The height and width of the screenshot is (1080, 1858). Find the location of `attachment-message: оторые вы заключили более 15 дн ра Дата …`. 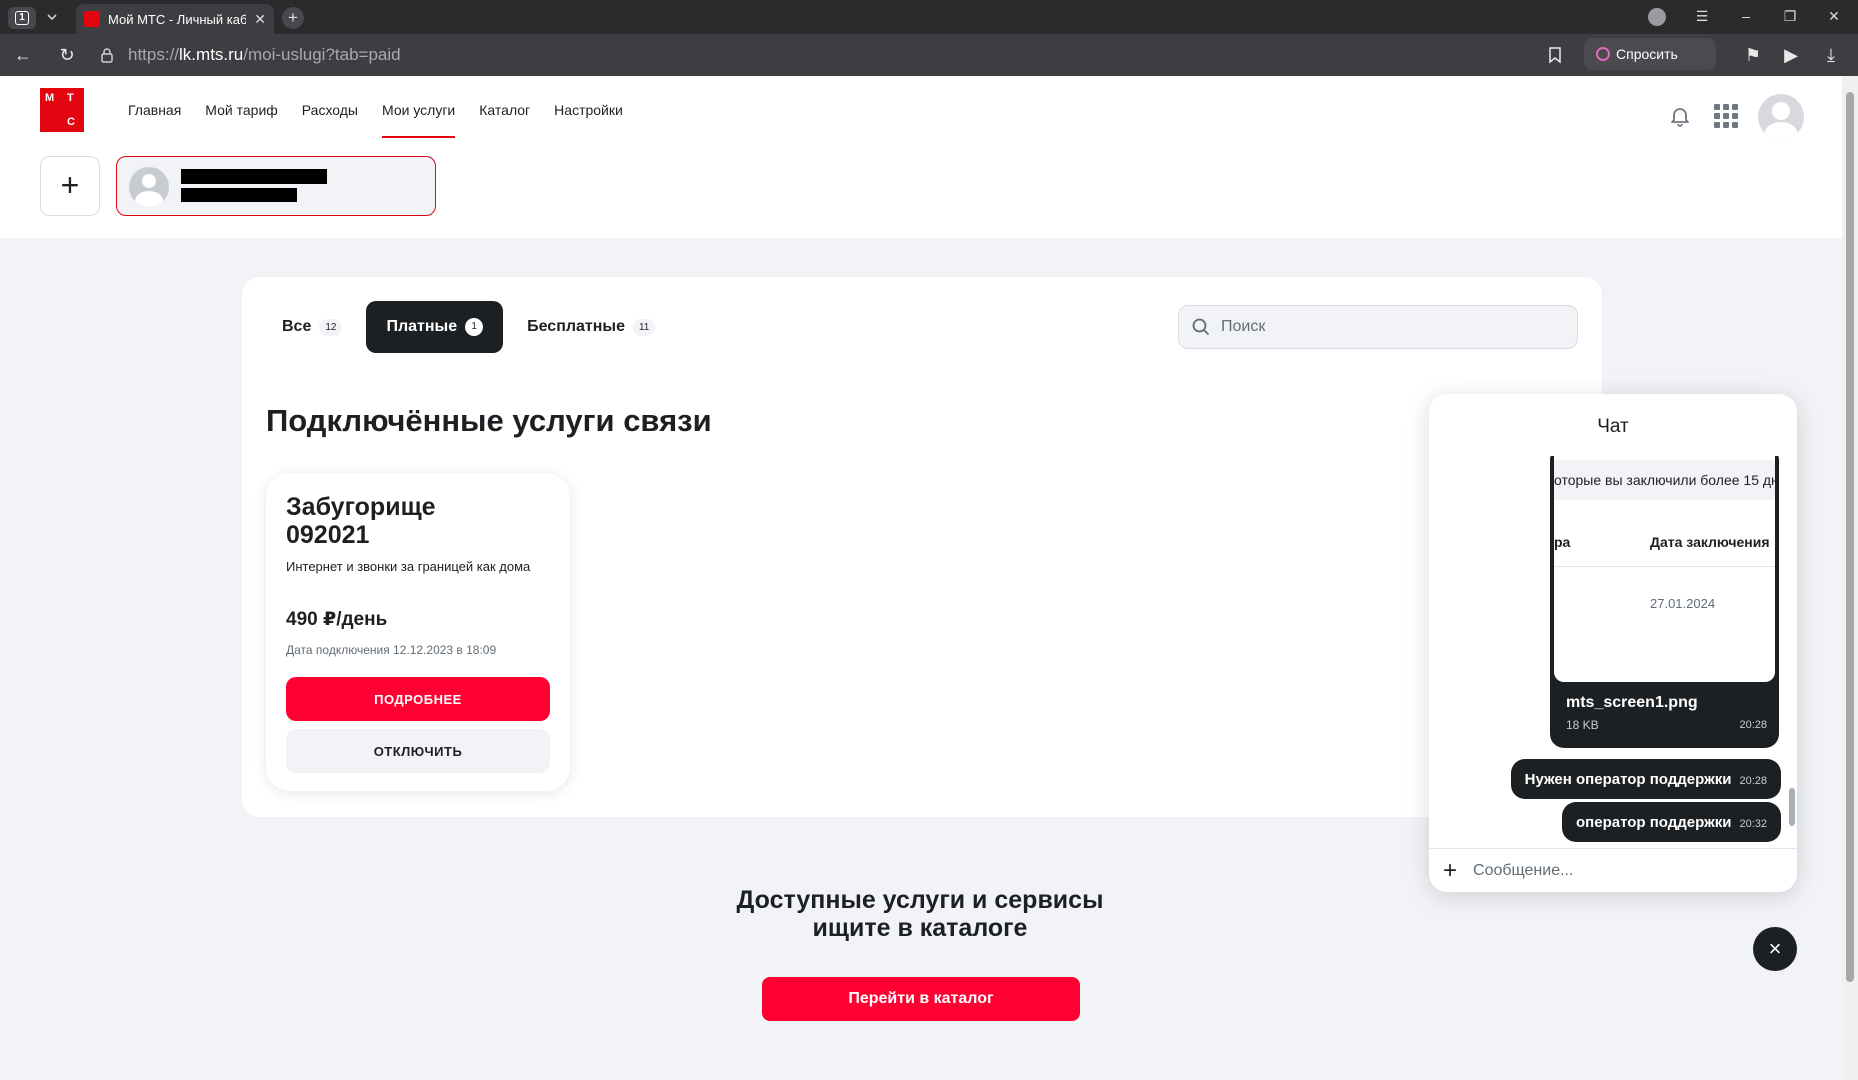

attachment-message: оторые вы заключили более 15 дн ра Дата … is located at coordinates (1664, 602).